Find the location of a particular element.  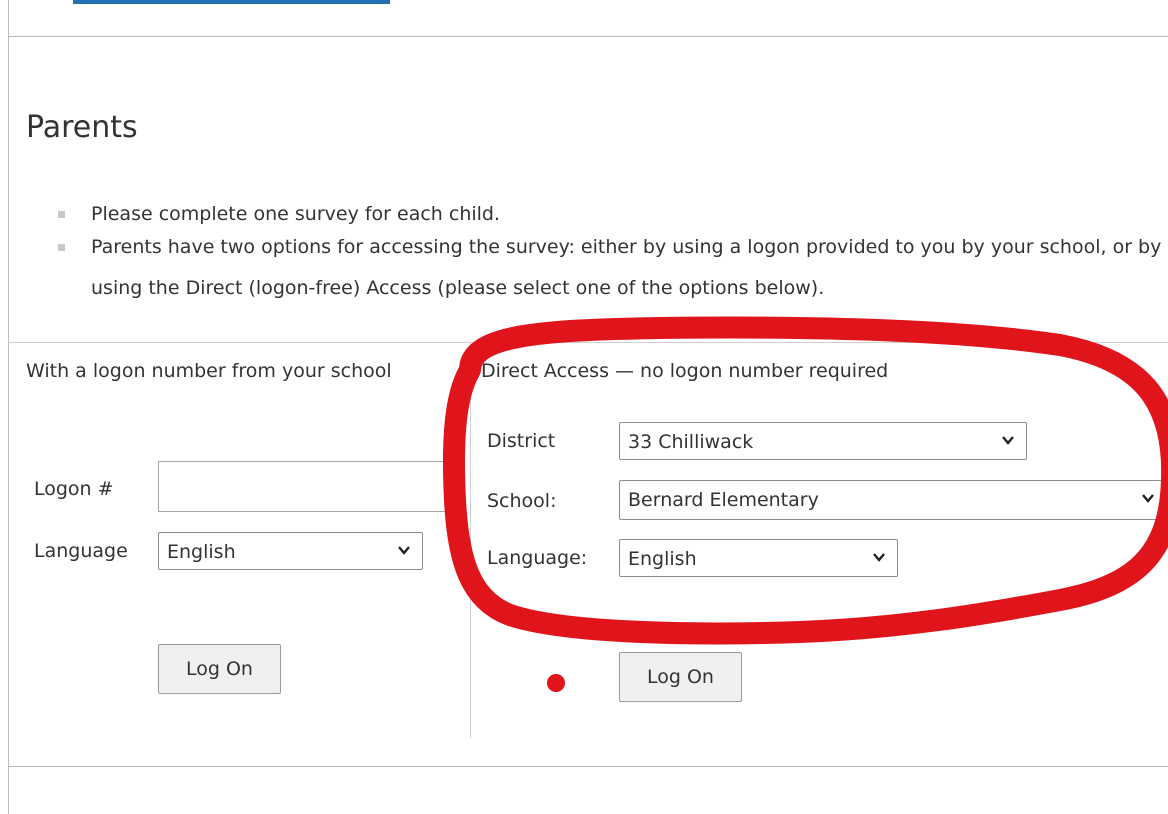

language-select: English is located at coordinates (290, 551).